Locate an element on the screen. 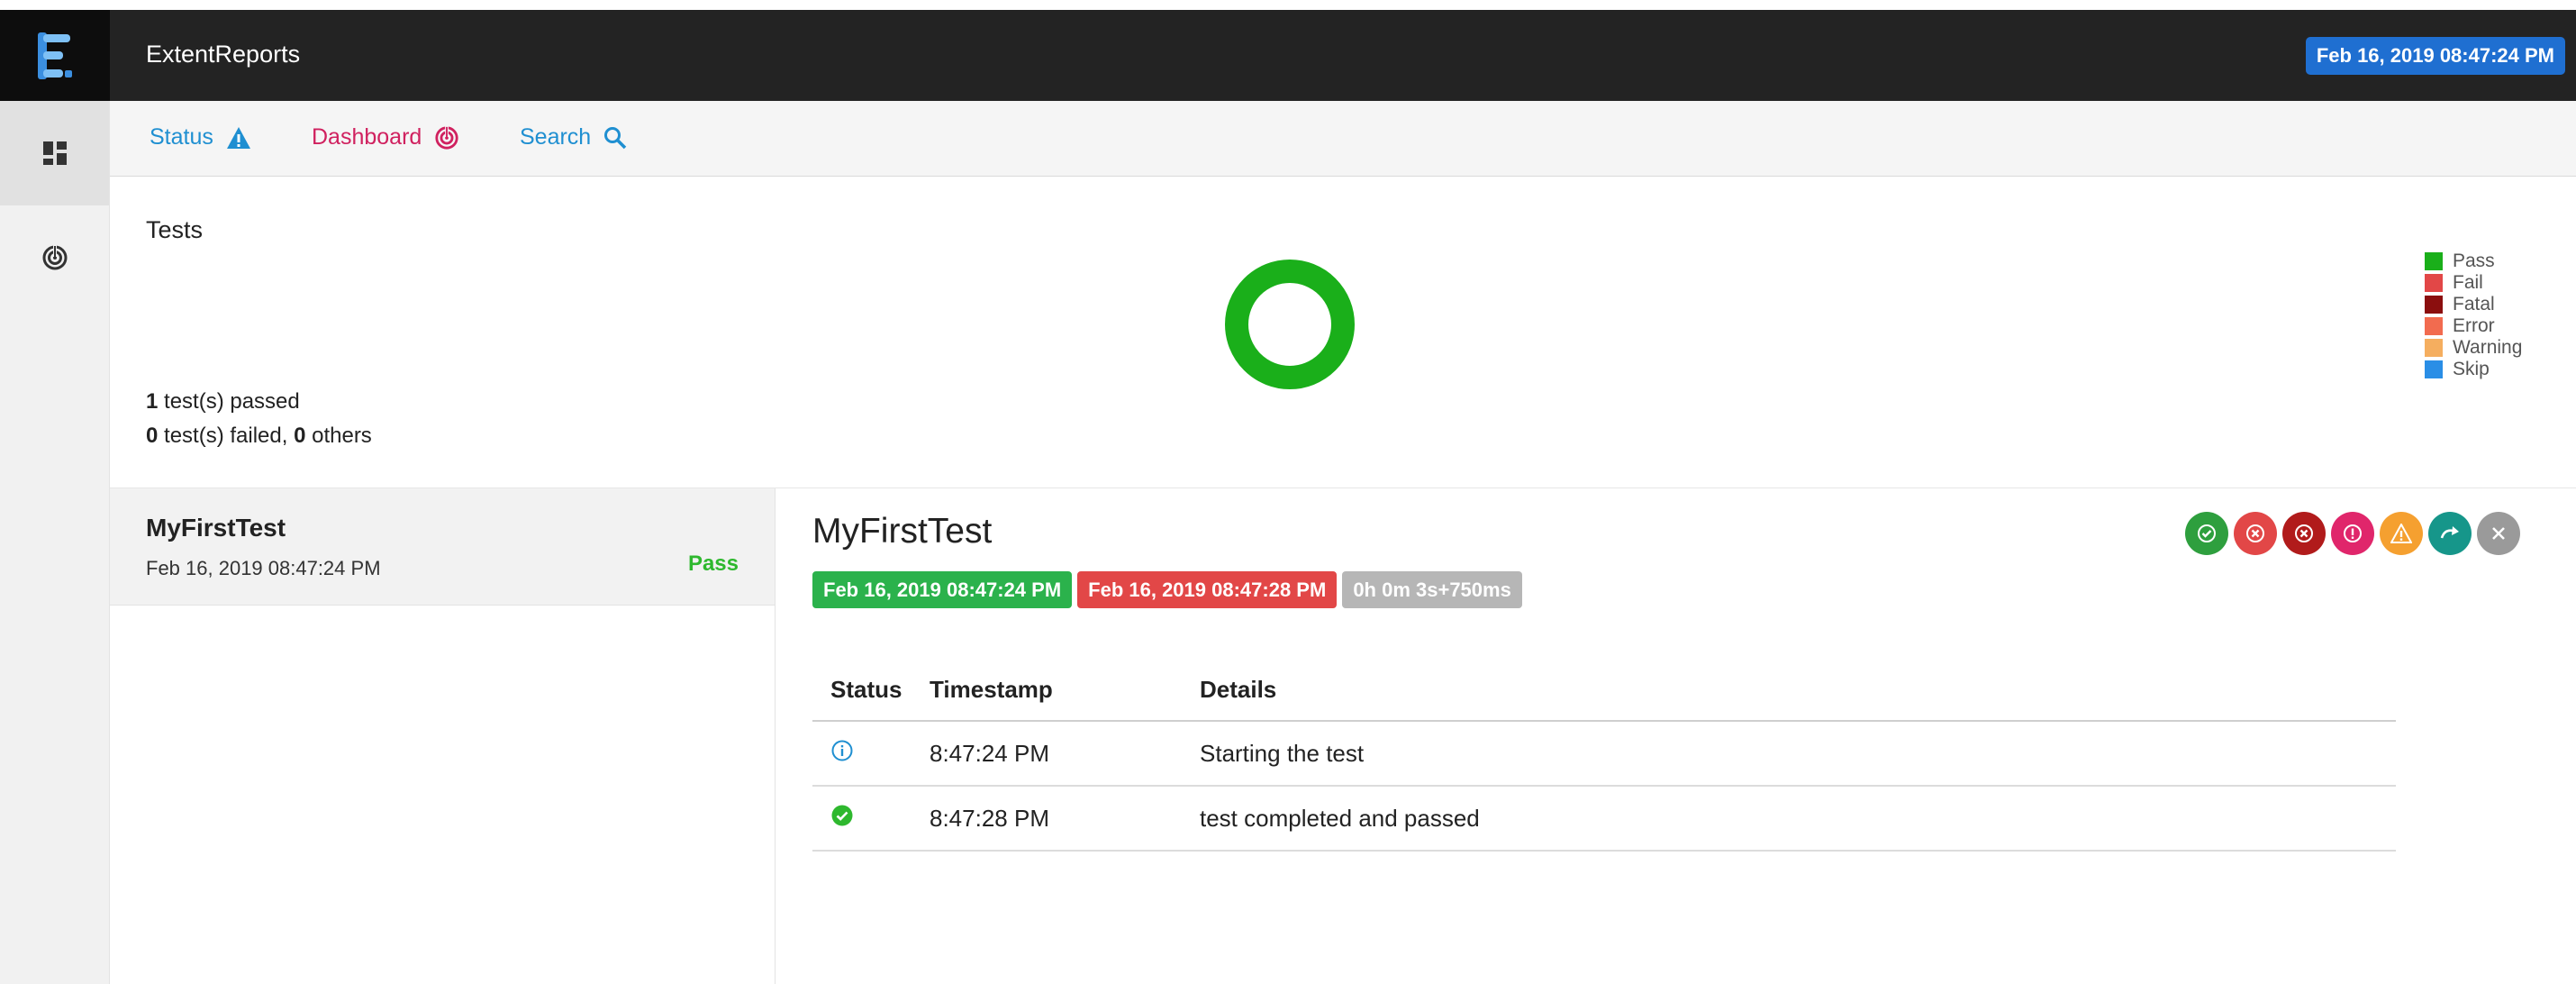 The image size is (2576, 984). legend-item-pass: Pass is located at coordinates (2473, 262).